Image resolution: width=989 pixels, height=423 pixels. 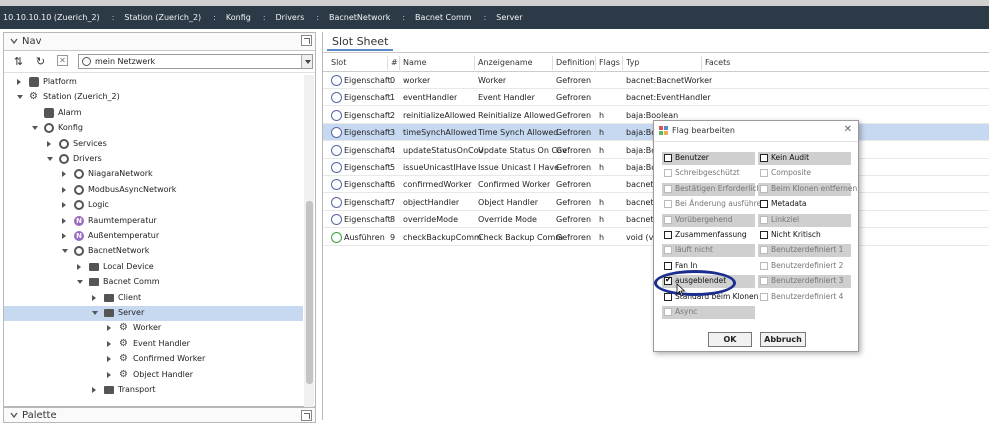 What do you see at coordinates (49, 128) in the screenshot?
I see `config-icon` at bounding box center [49, 128].